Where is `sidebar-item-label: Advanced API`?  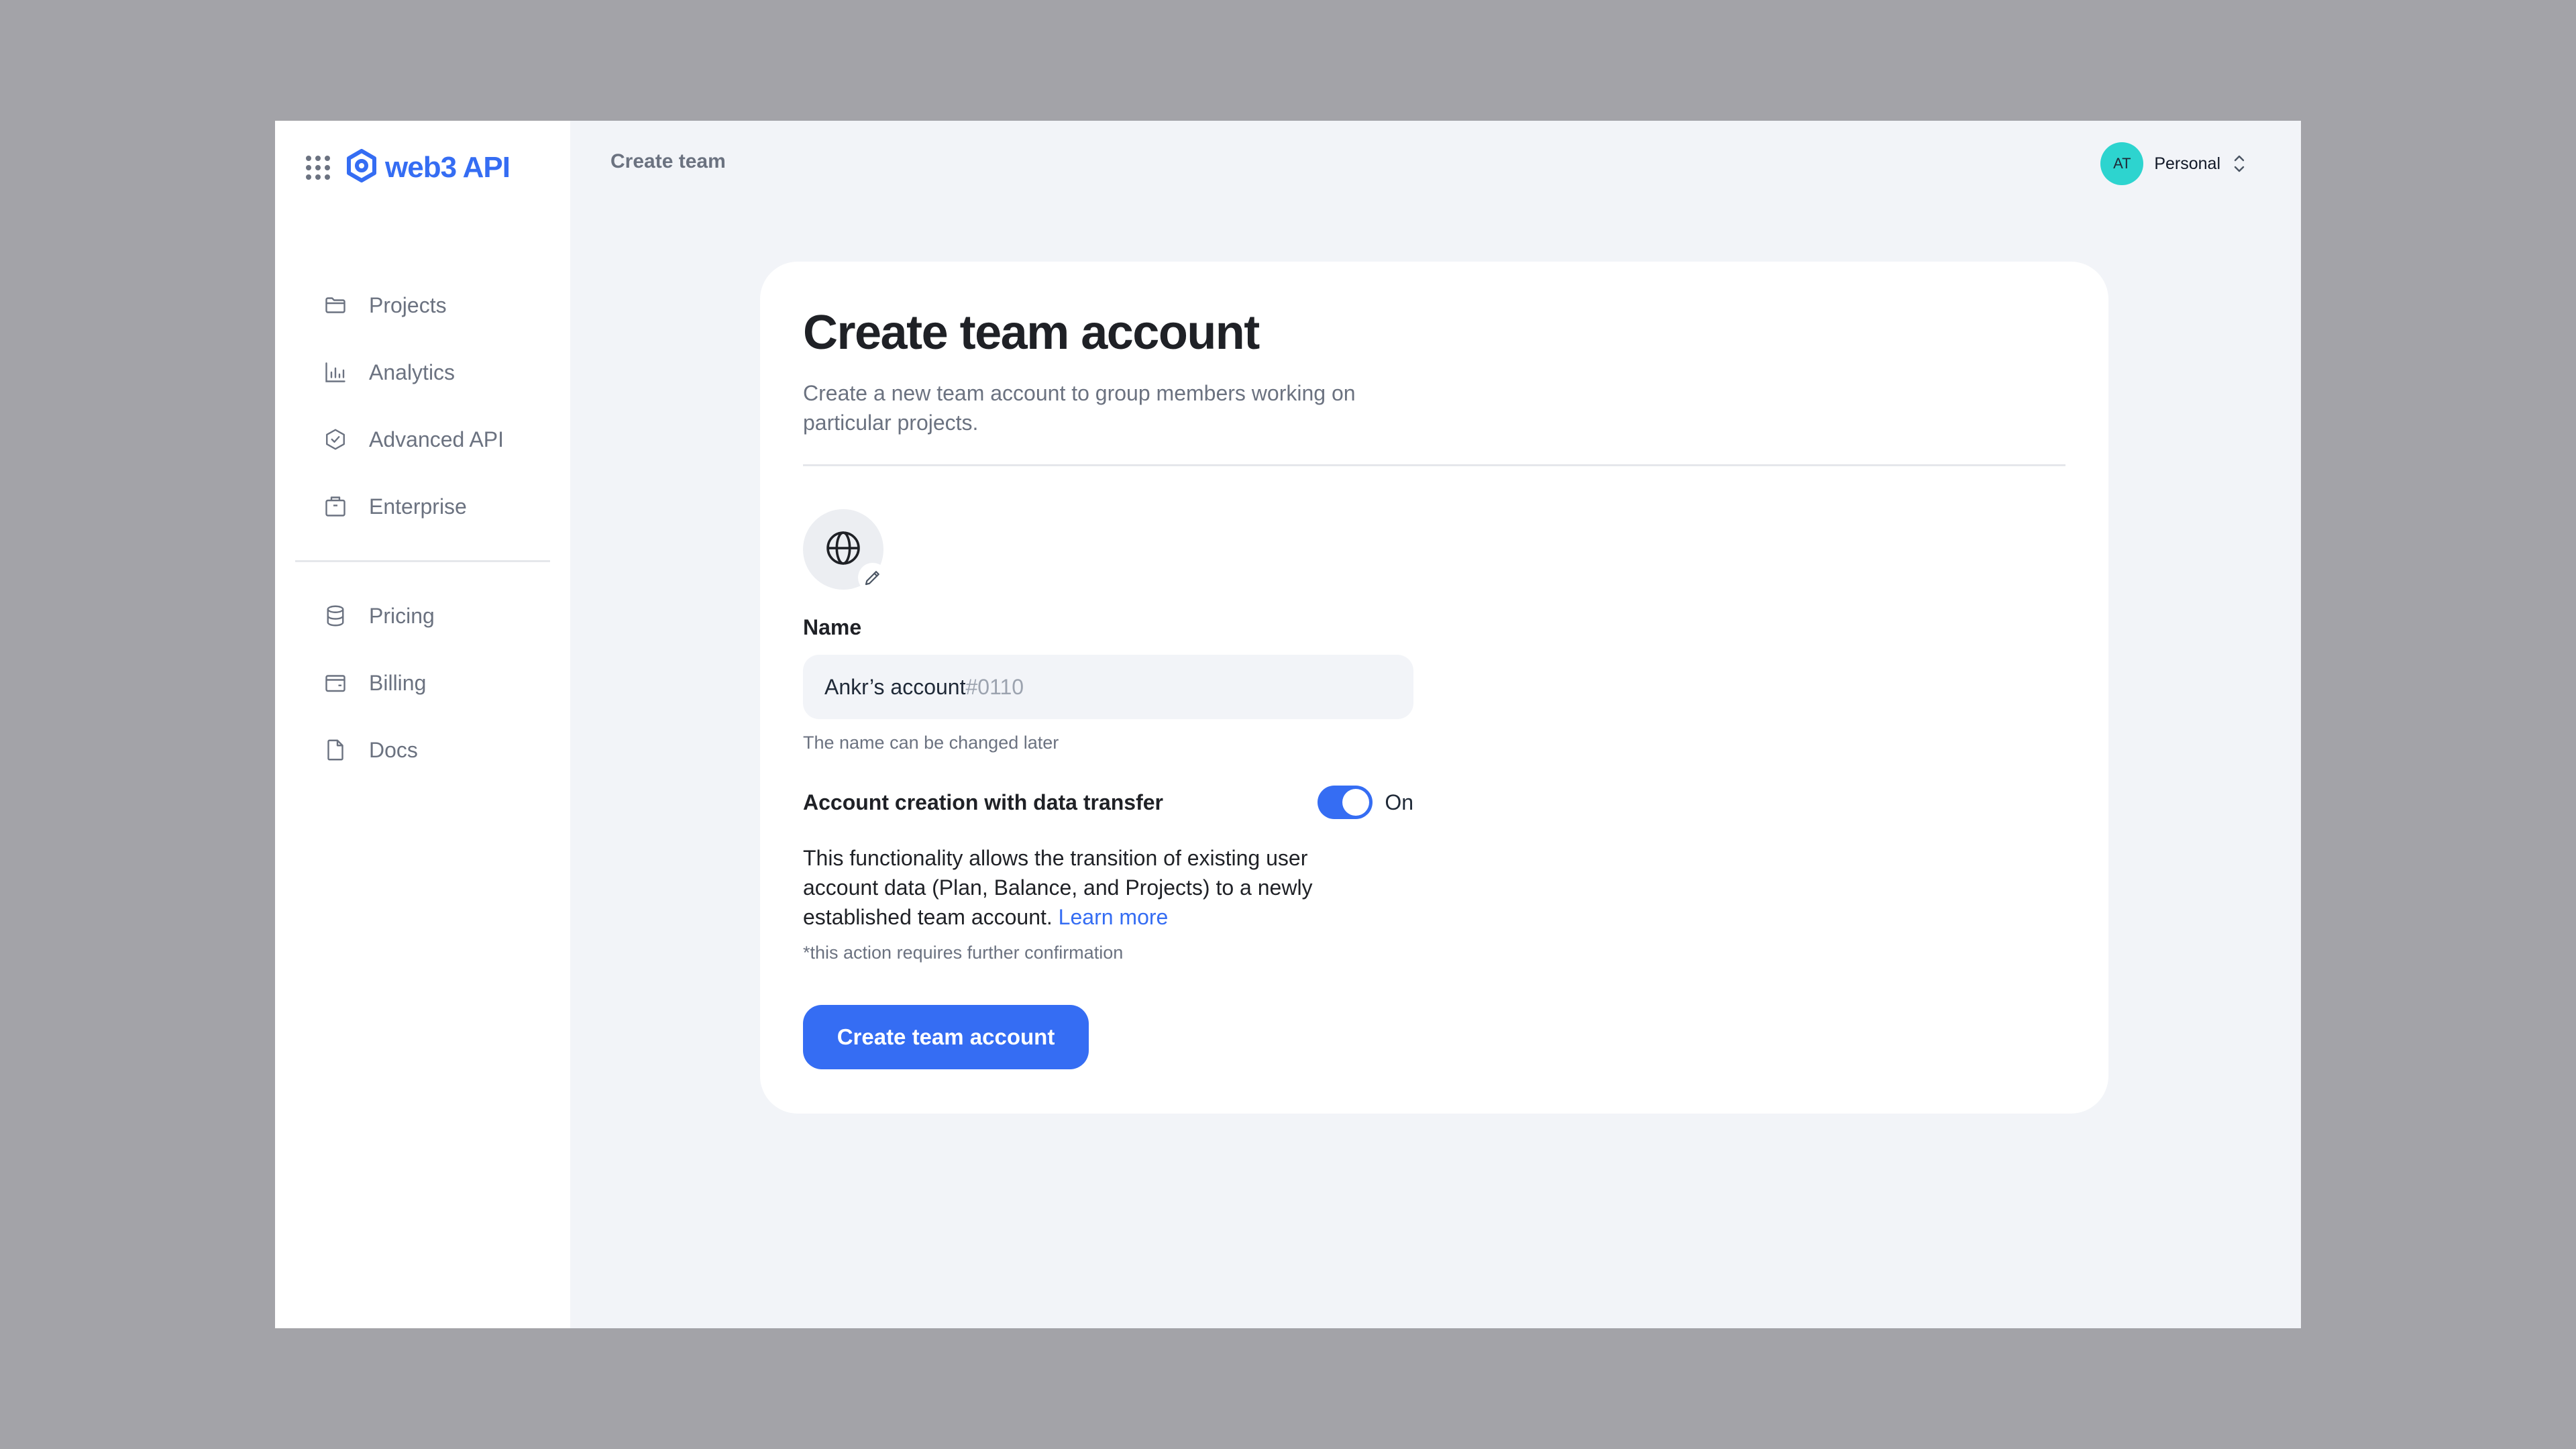 sidebar-item-label: Advanced API is located at coordinates (436, 439).